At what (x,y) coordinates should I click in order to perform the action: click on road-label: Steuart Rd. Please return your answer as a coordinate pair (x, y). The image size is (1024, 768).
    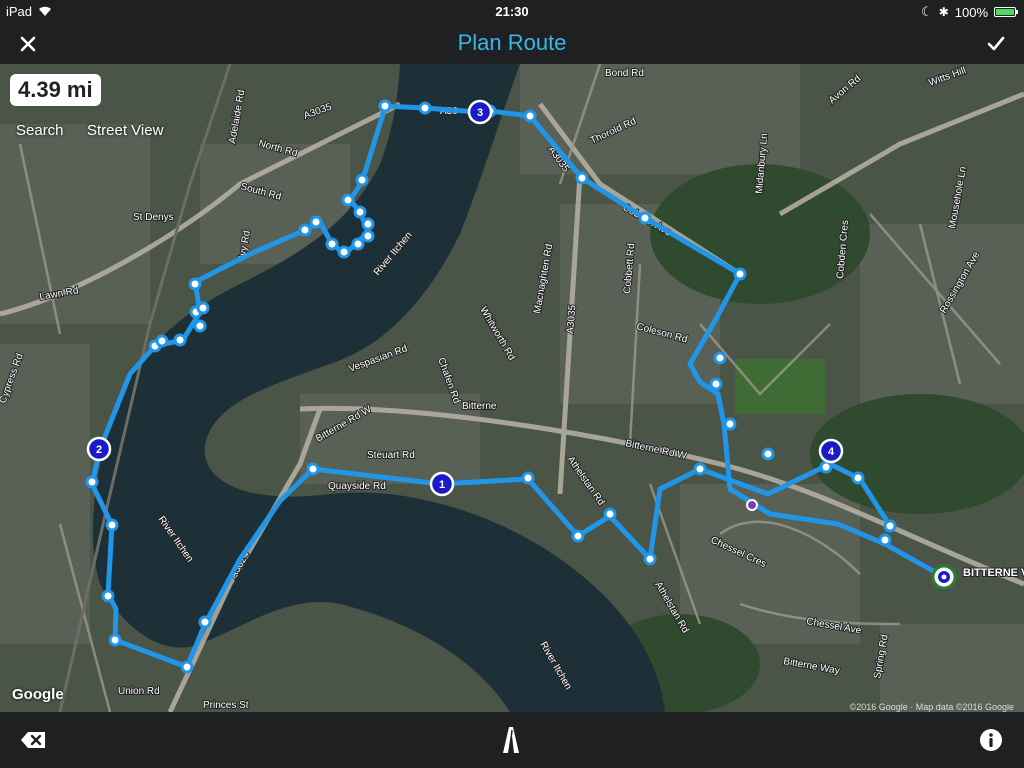
    Looking at the image, I should click on (391, 455).